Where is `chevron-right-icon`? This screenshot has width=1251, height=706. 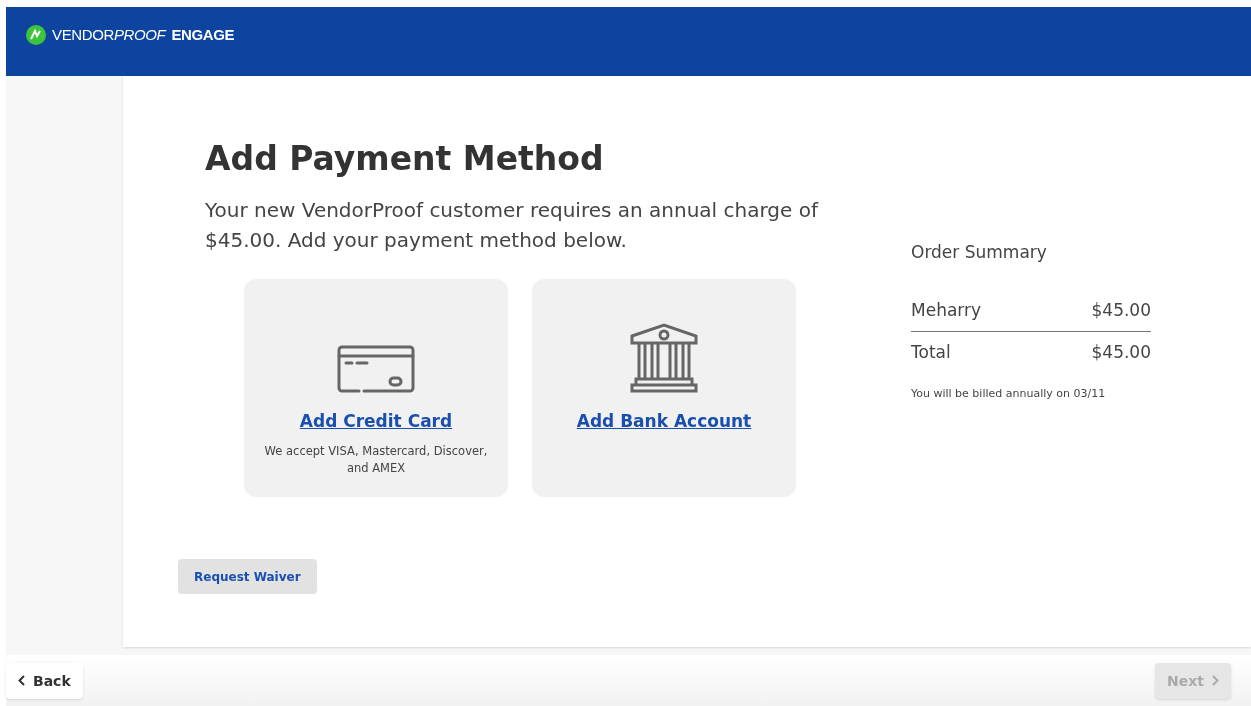 chevron-right-icon is located at coordinates (1215, 680).